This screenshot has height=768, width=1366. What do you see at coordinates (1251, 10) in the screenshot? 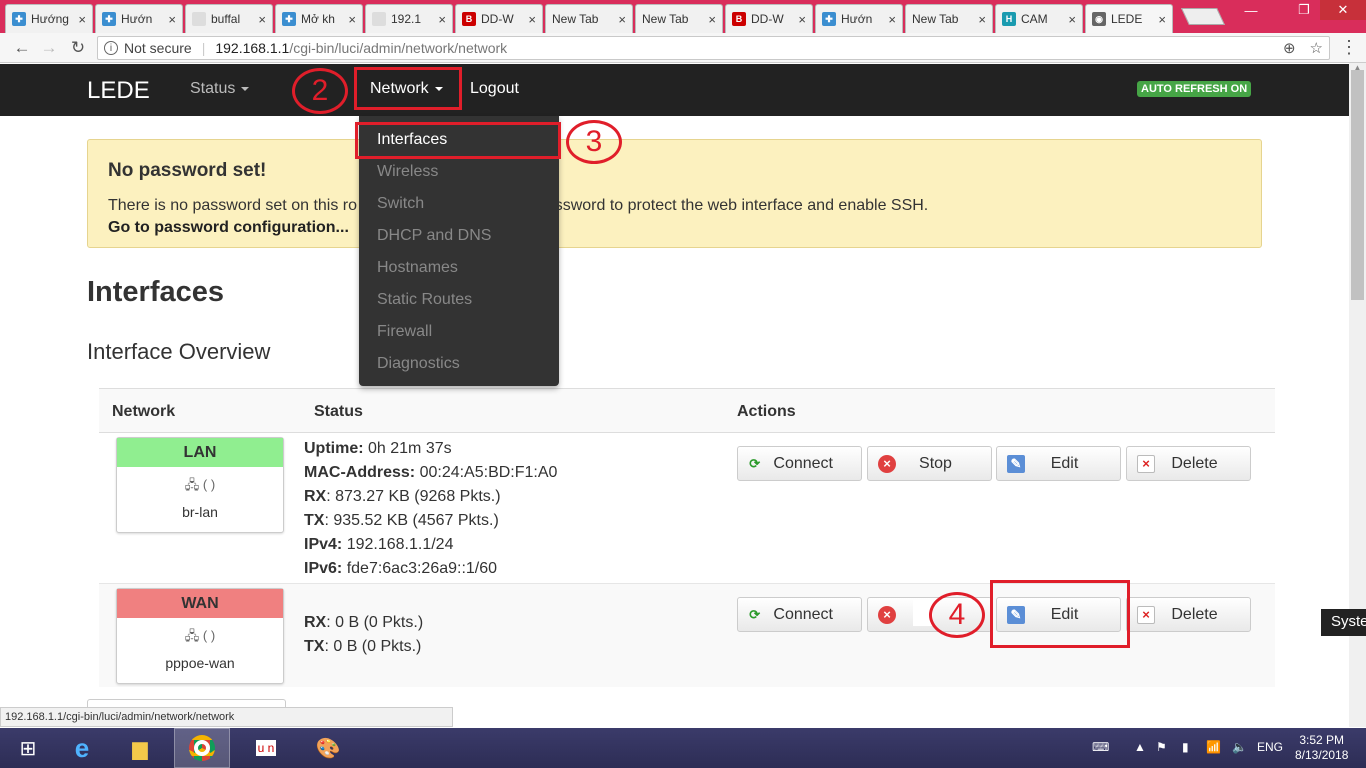
I see `minimize-icon: —` at bounding box center [1251, 10].